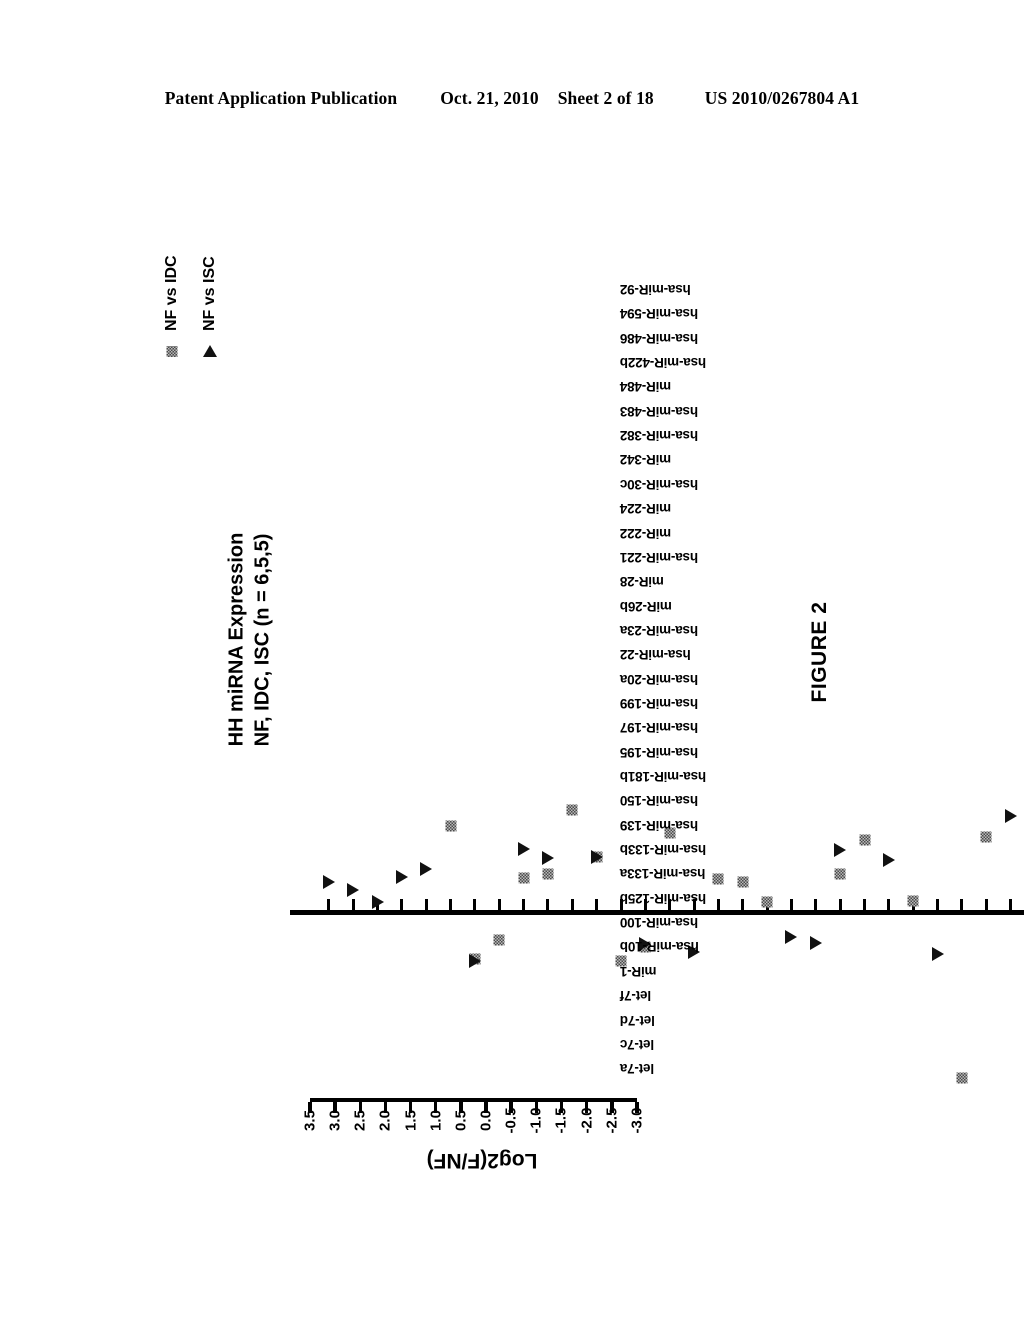 This screenshot has width=1024, height=1320. Describe the element at coordinates (486, 1120) in the screenshot. I see `value-tick-label: 0.0` at that location.